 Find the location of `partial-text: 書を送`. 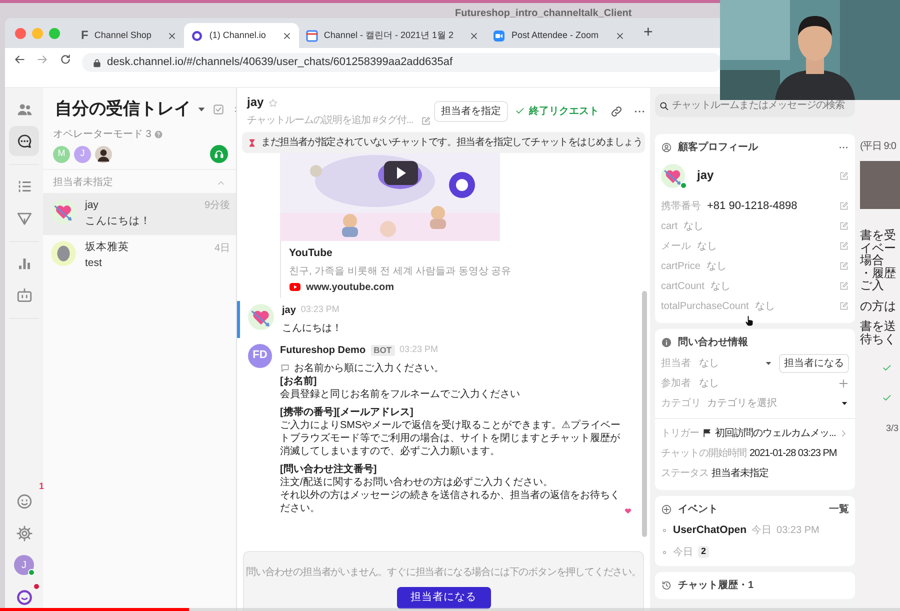

partial-text: 書を送 is located at coordinates (878, 326).